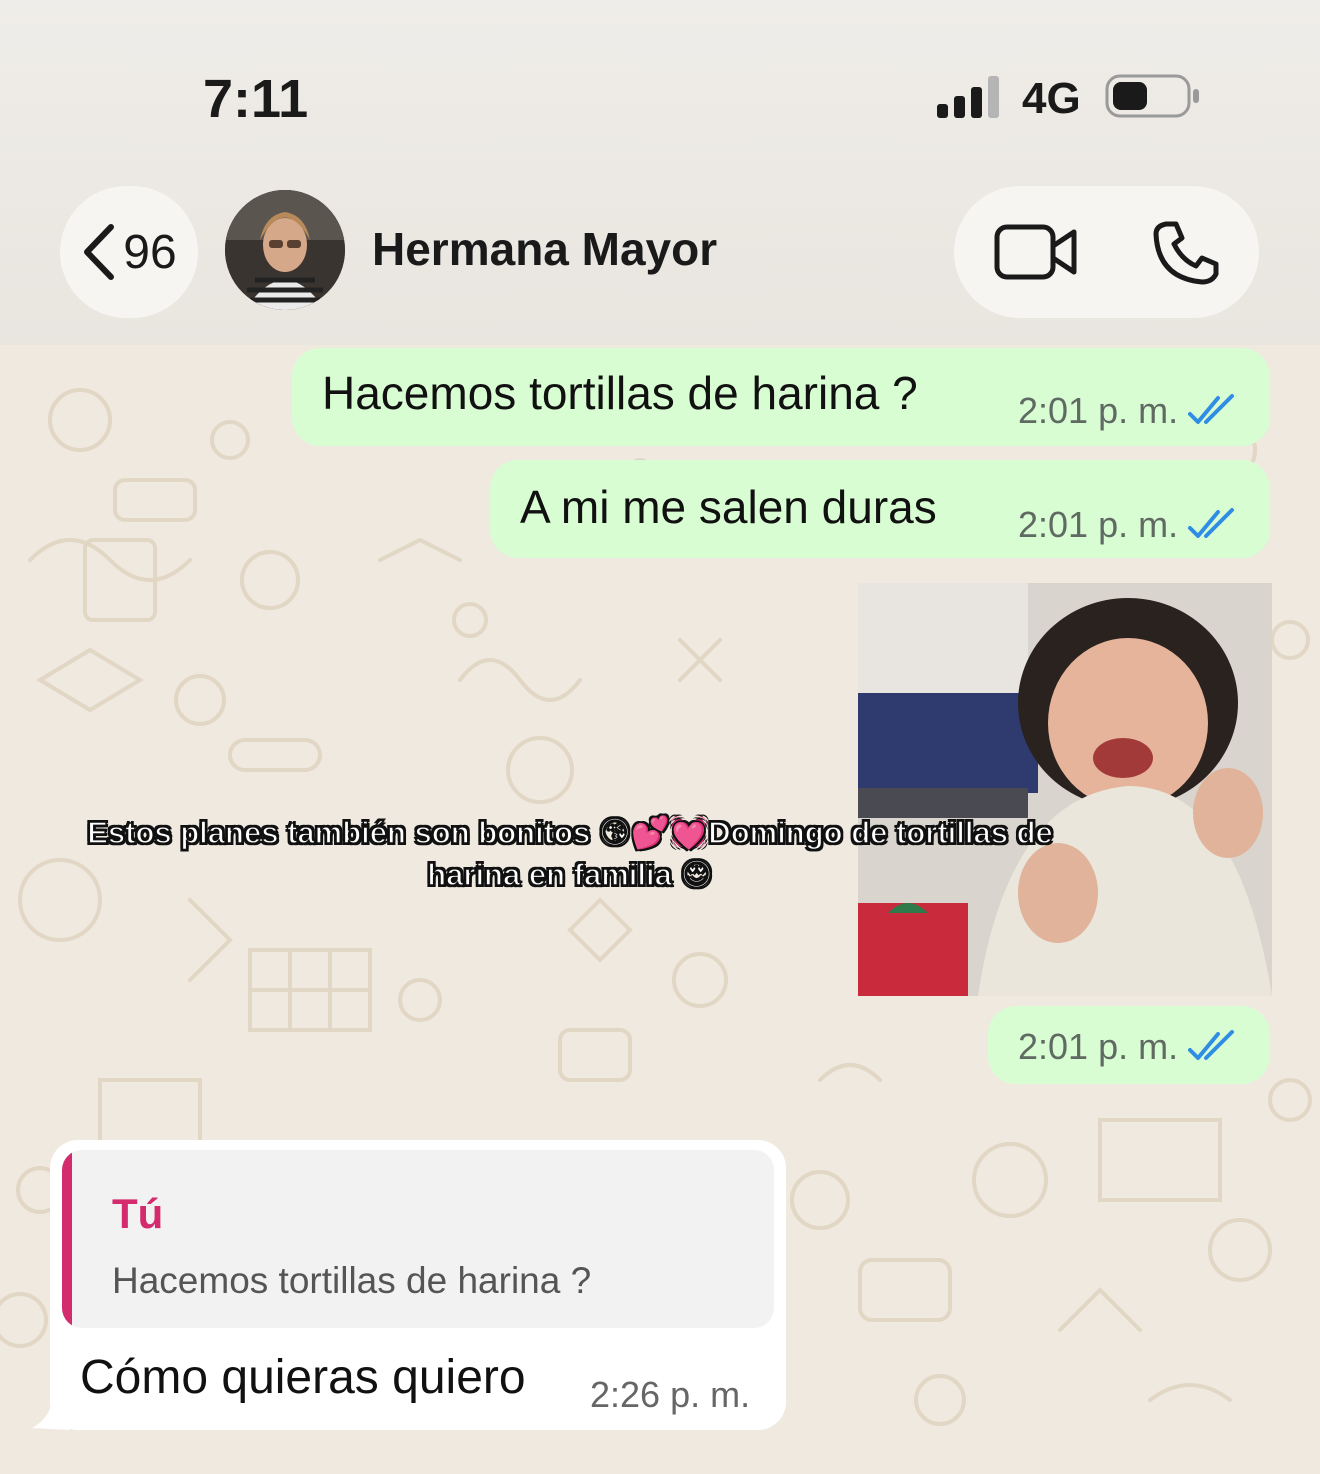  I want to click on cellular-signal-icon, so click(968, 97).